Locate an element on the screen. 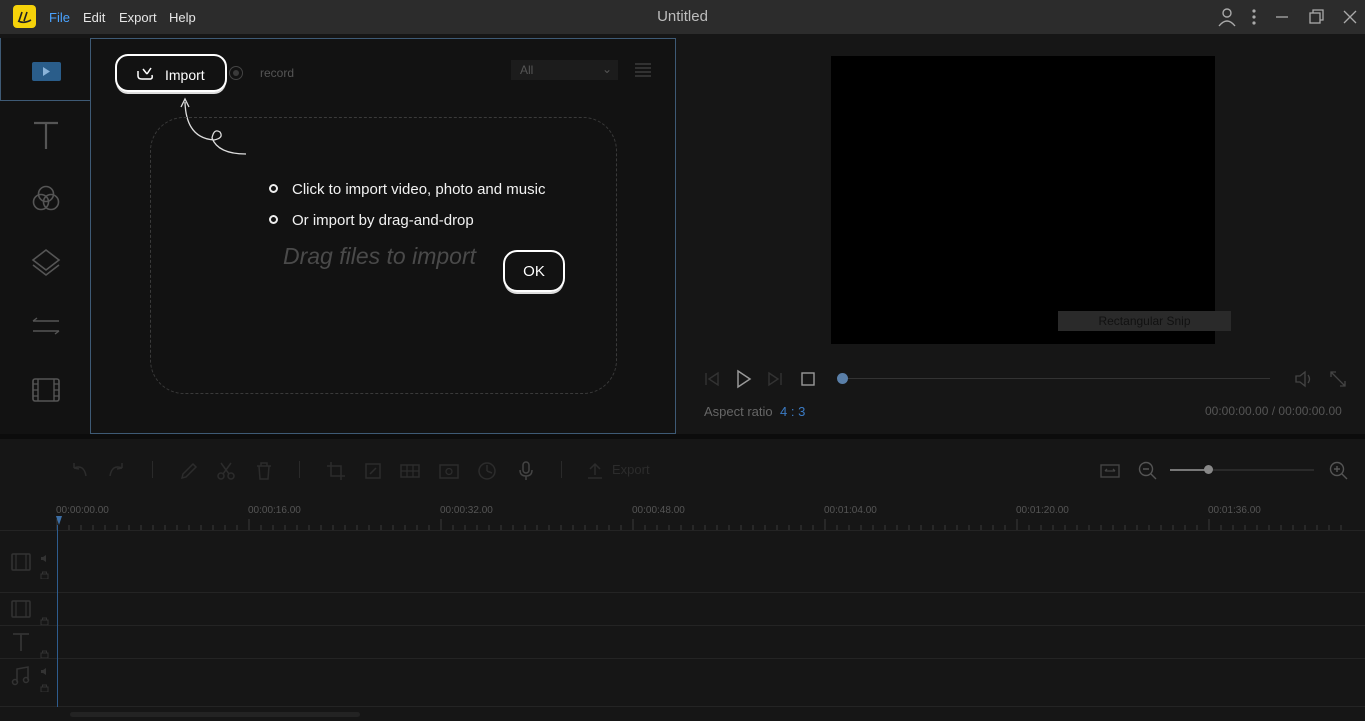 This screenshot has width=1365, height=721. redo-icon is located at coordinates (117, 471).